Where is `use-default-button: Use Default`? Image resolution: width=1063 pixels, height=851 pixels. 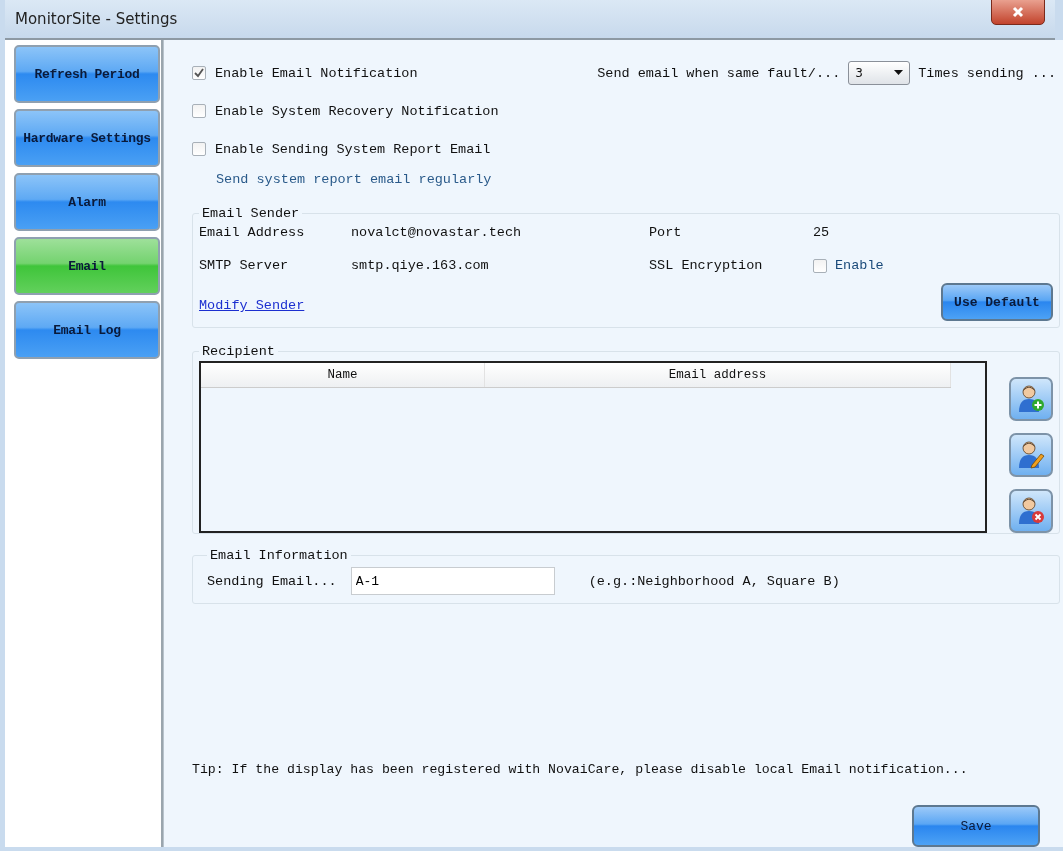 use-default-button: Use Default is located at coordinates (997, 302).